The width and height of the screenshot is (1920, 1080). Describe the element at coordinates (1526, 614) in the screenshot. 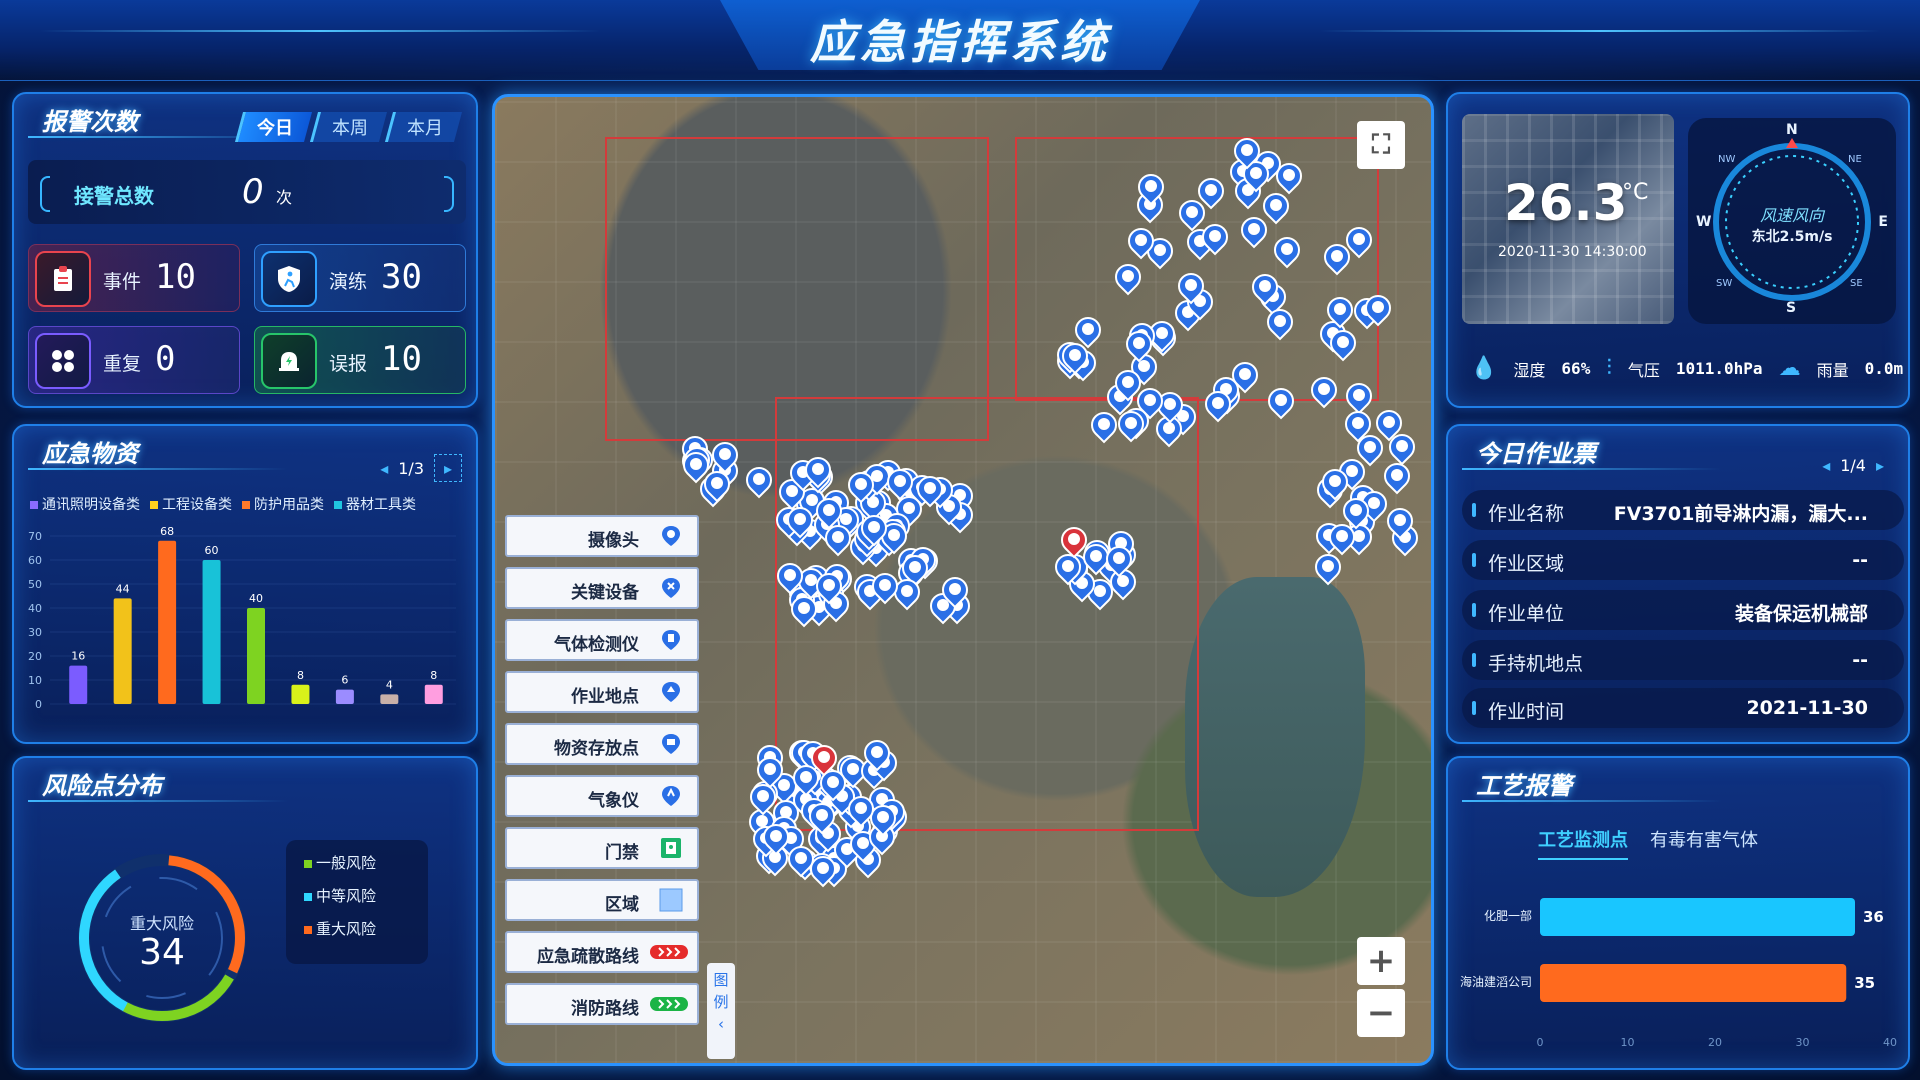

I see `ticket-key: 作业单位` at that location.